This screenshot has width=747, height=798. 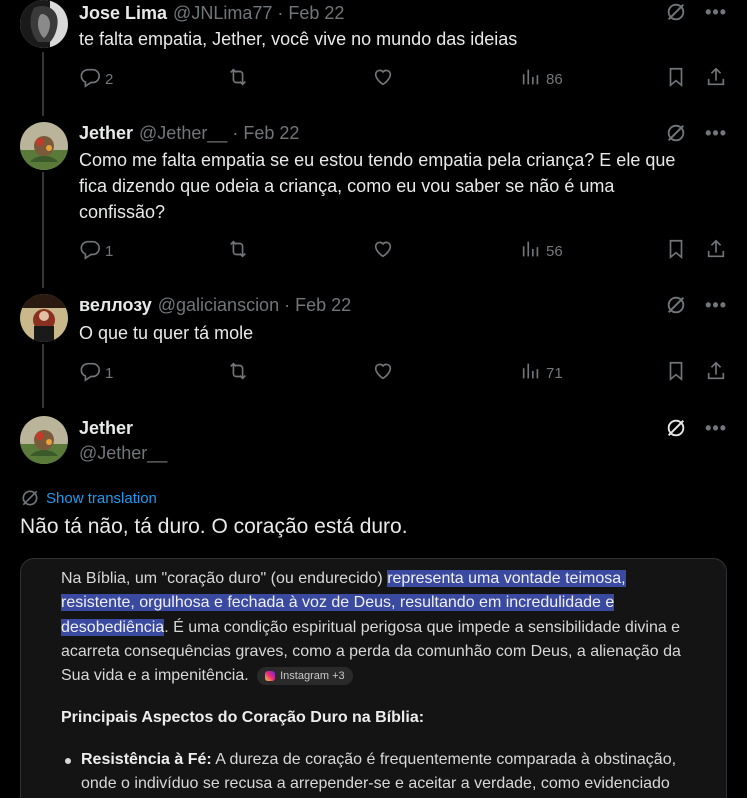 I want to click on views-count: 86, so click(x=554, y=79).